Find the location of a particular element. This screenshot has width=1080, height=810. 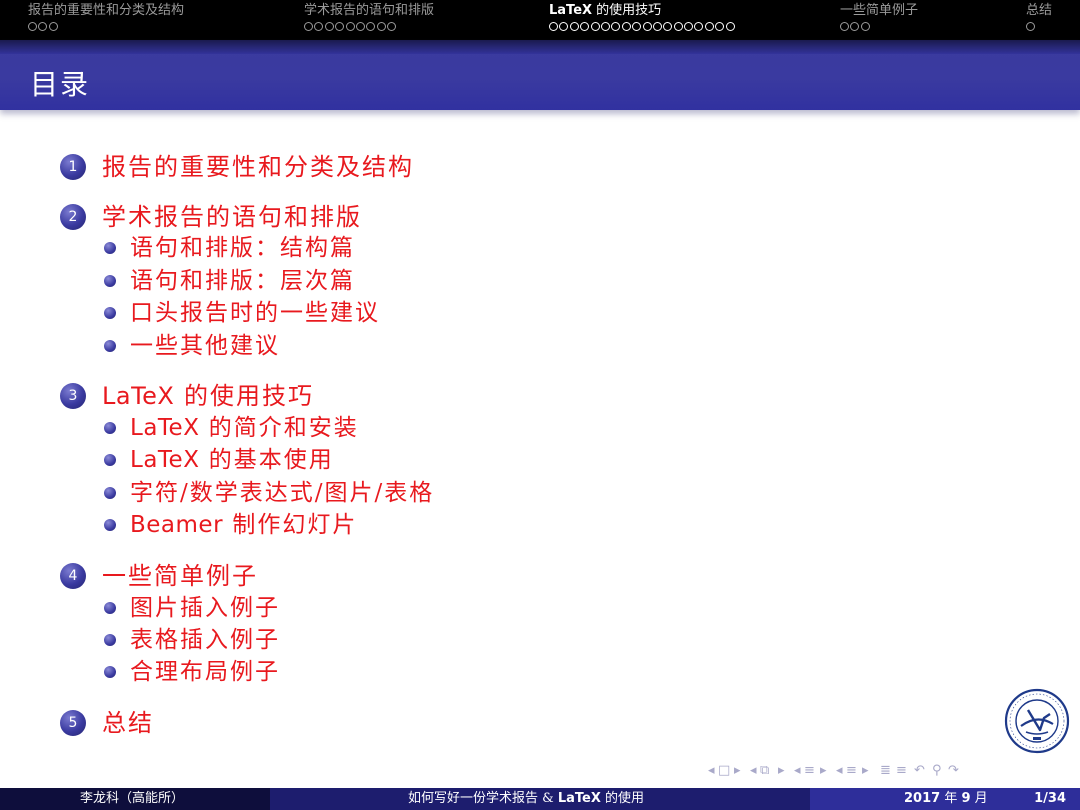

slide-next-icon: ▸ is located at coordinates (737, 771).